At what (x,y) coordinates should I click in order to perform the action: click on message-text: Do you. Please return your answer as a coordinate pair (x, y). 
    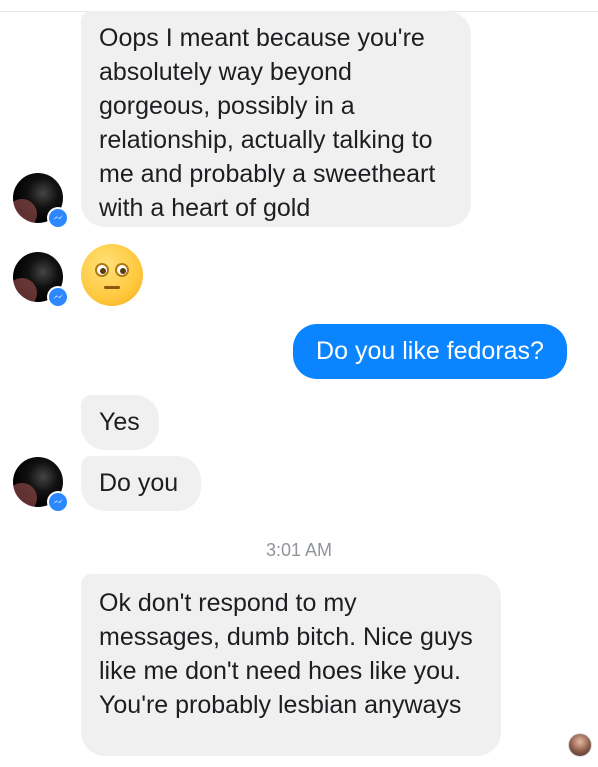
    Looking at the image, I should click on (139, 483).